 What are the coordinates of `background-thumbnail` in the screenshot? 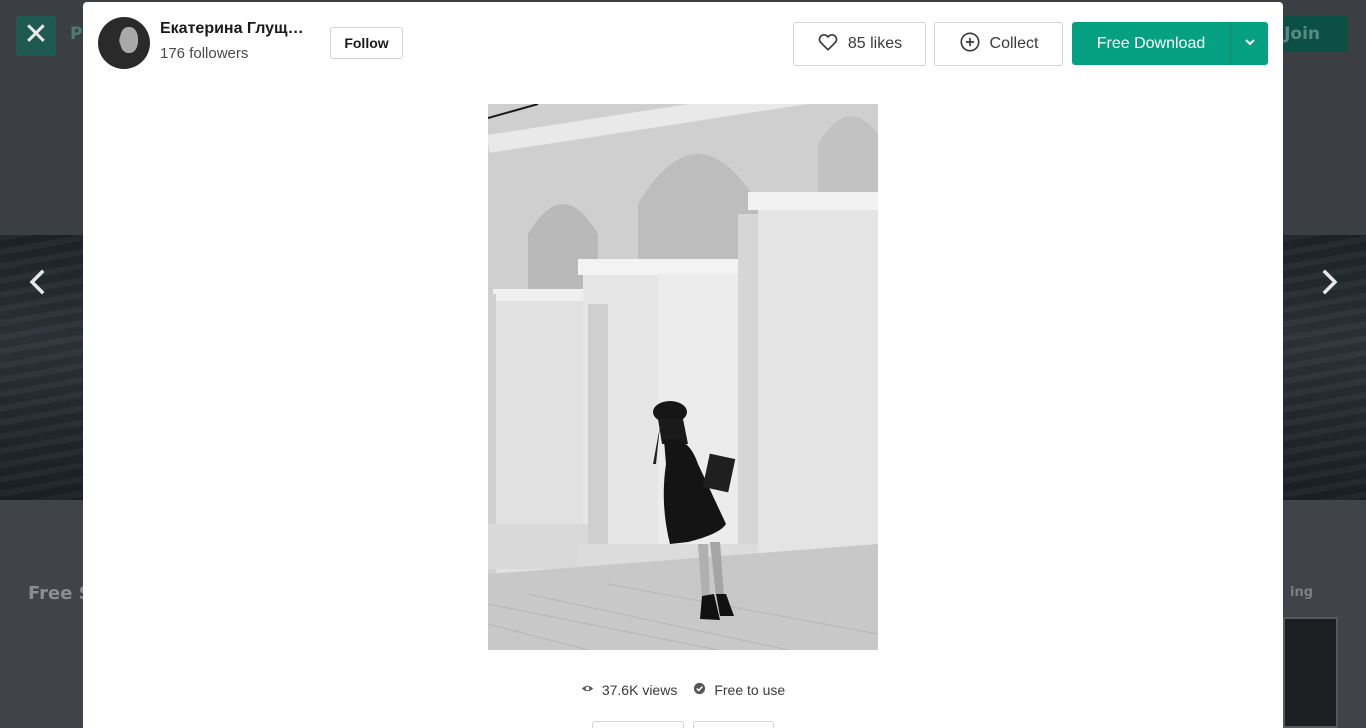 It's located at (1310, 672).